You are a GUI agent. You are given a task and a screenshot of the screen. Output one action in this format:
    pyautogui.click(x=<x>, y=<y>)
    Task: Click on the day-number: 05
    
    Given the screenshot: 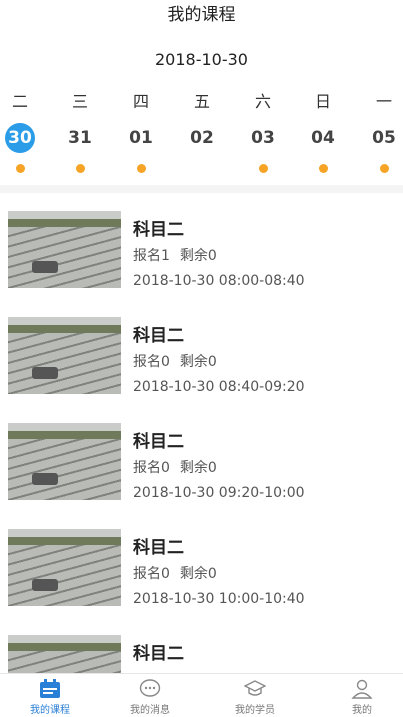 What is the action you would take?
    pyautogui.click(x=384, y=138)
    